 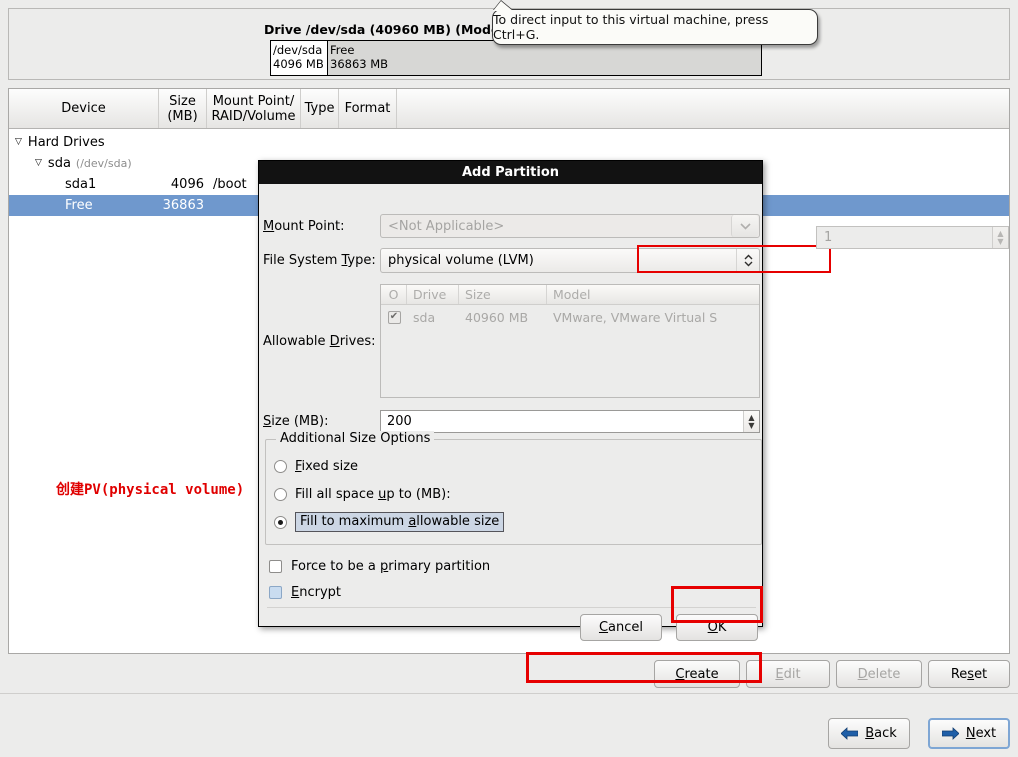 I want to click on force-primary-label: Force to be a primary partition, so click(x=390, y=566).